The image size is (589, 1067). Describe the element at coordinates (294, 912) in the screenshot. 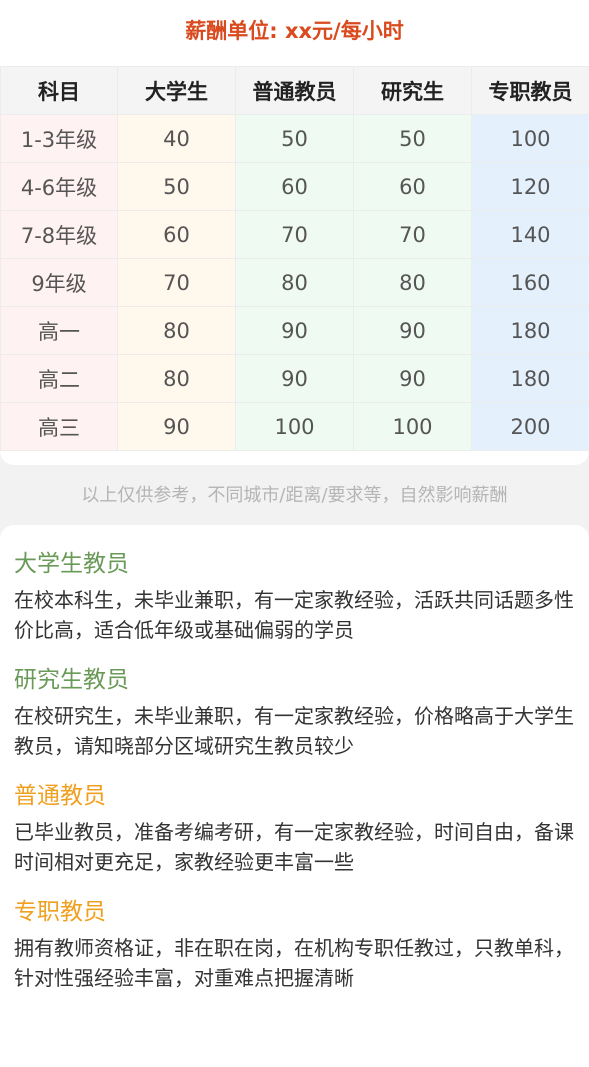

I see `section-title: 专职教员` at that location.